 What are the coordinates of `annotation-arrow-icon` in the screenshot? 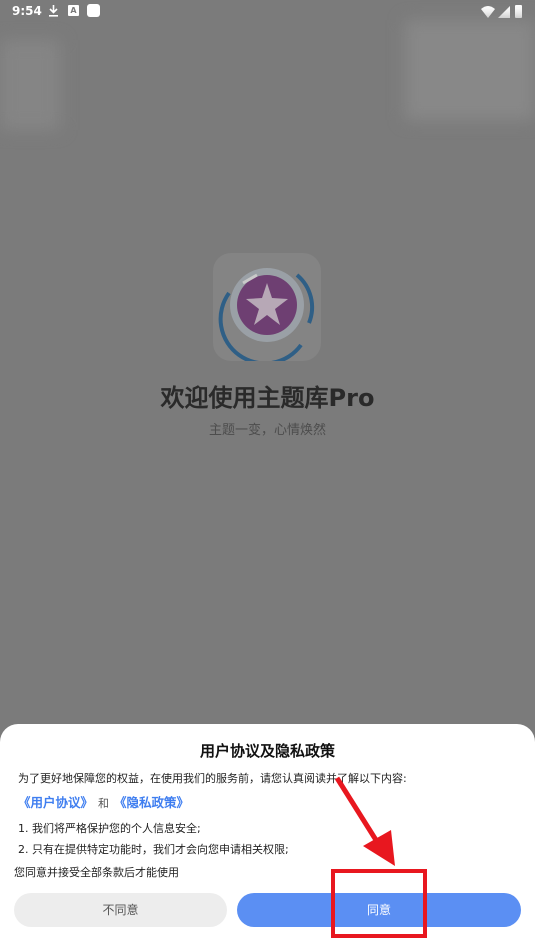 It's located at (364, 821).